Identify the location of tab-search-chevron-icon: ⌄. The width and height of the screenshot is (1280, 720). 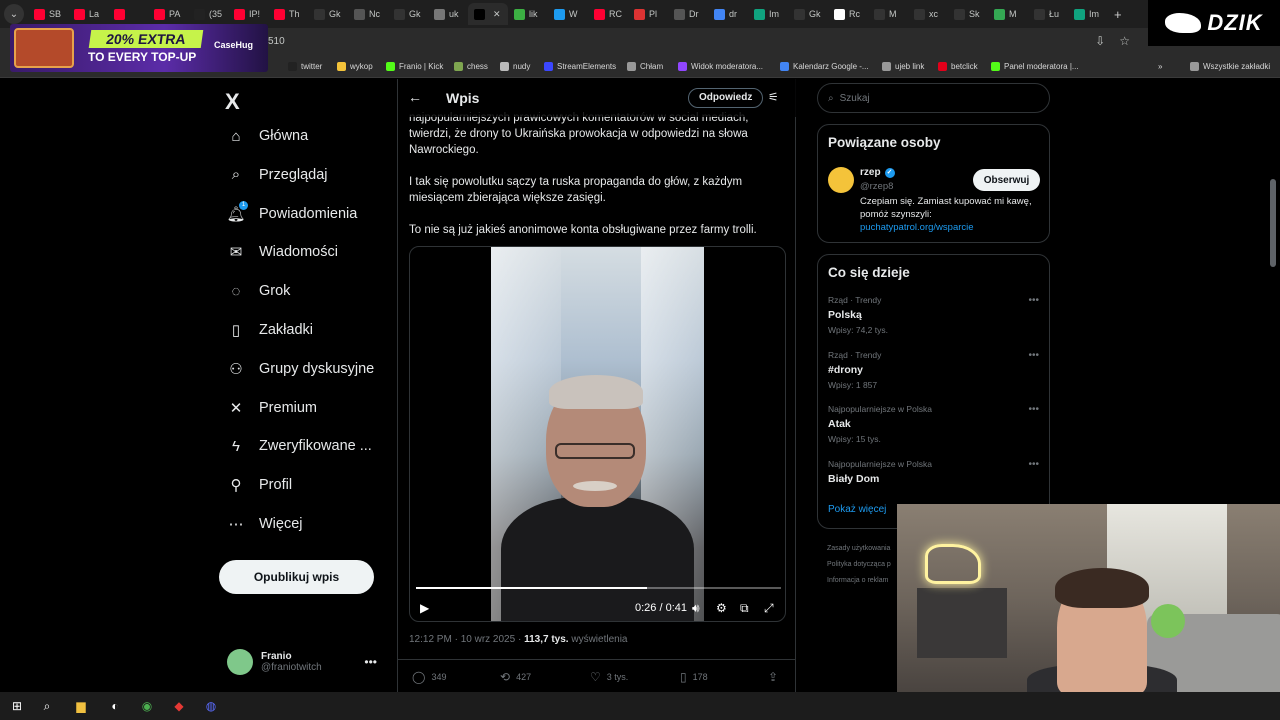
(14, 14).